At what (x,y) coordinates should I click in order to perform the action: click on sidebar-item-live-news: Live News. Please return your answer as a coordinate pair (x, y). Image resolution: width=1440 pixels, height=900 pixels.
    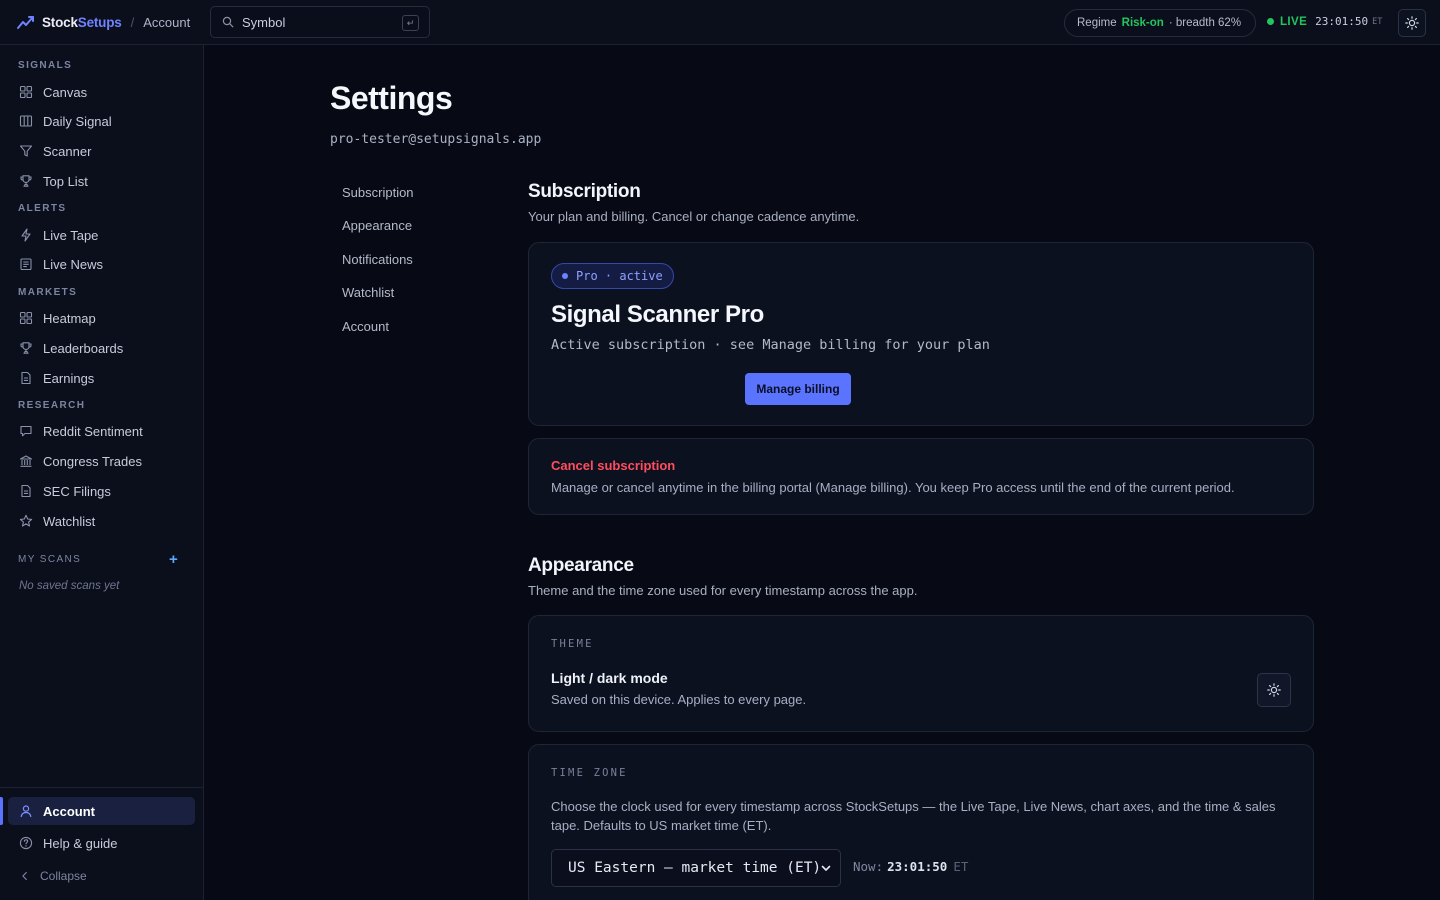
    Looking at the image, I should click on (101, 264).